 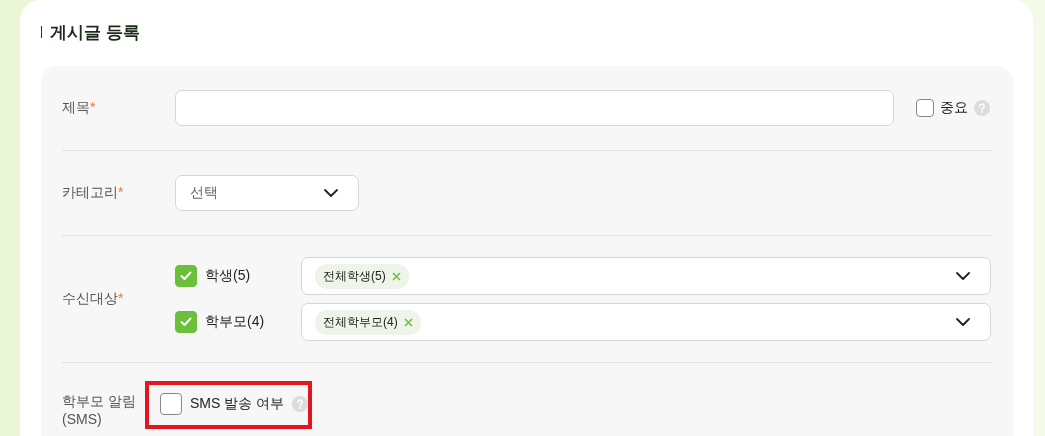 What do you see at coordinates (99, 410) in the screenshot?
I see `field-label: 학부모 알림 (SMS)` at bounding box center [99, 410].